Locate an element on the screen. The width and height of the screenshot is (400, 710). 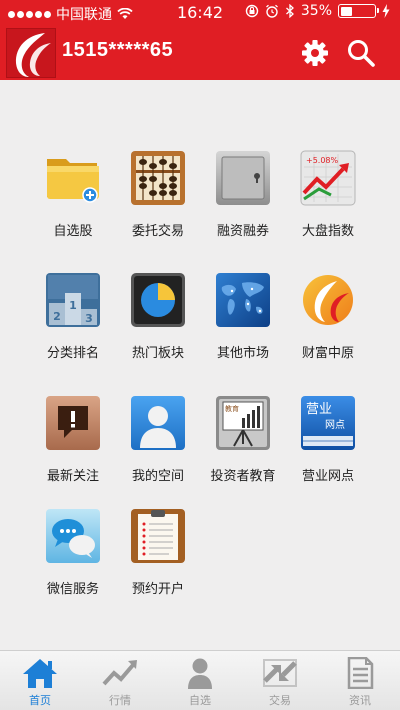
exchange-icon is located at coordinates (280, 673).